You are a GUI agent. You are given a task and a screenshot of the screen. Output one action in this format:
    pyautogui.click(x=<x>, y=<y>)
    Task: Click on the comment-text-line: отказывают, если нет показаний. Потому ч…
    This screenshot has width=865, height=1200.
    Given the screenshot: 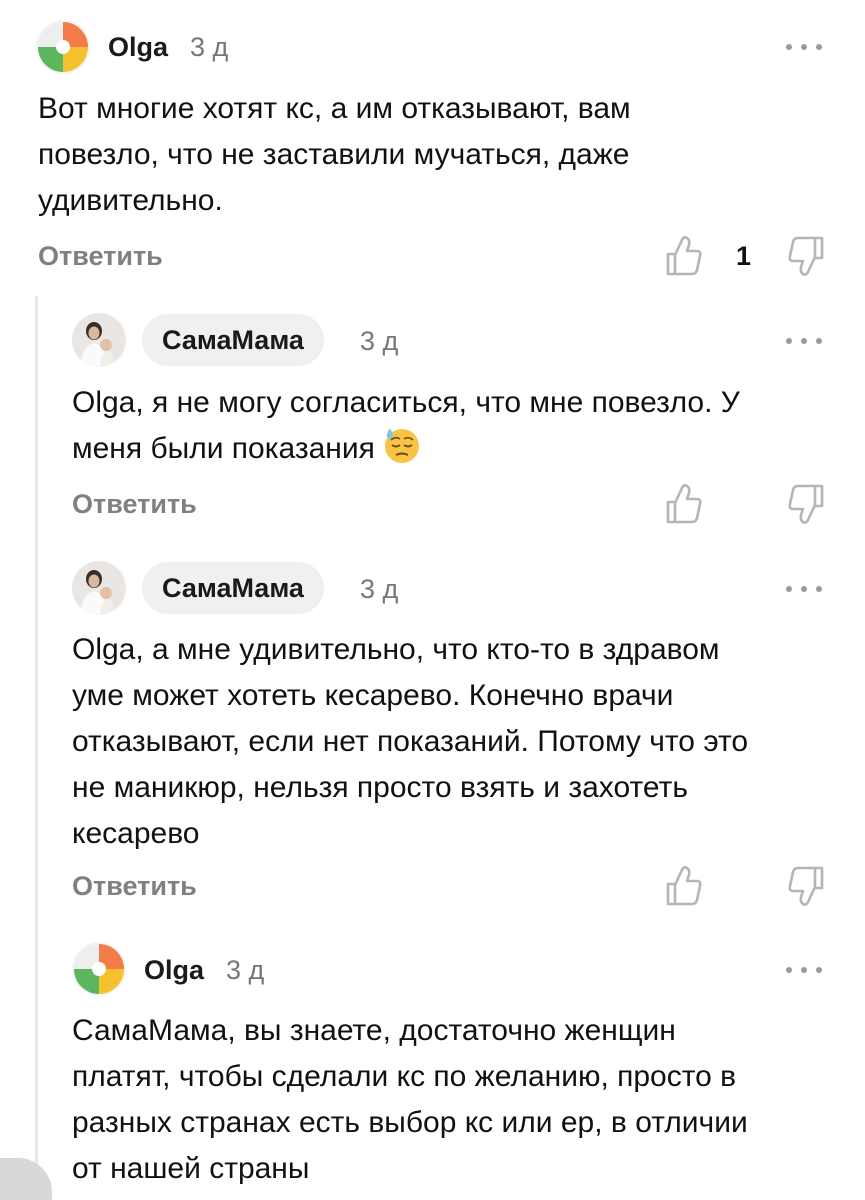 What is the action you would take?
    pyautogui.click(x=410, y=741)
    